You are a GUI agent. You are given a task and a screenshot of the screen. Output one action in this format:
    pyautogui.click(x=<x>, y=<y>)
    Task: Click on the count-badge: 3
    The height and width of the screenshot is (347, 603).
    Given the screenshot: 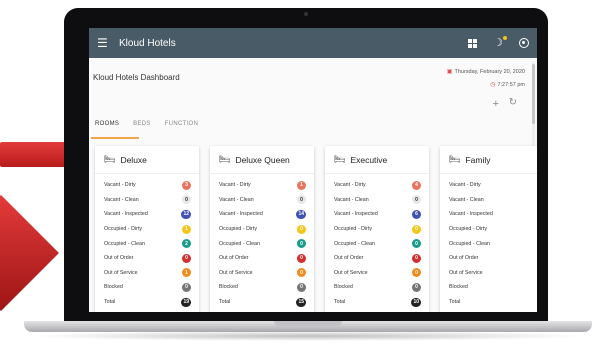 What is the action you would take?
    pyautogui.click(x=186, y=185)
    